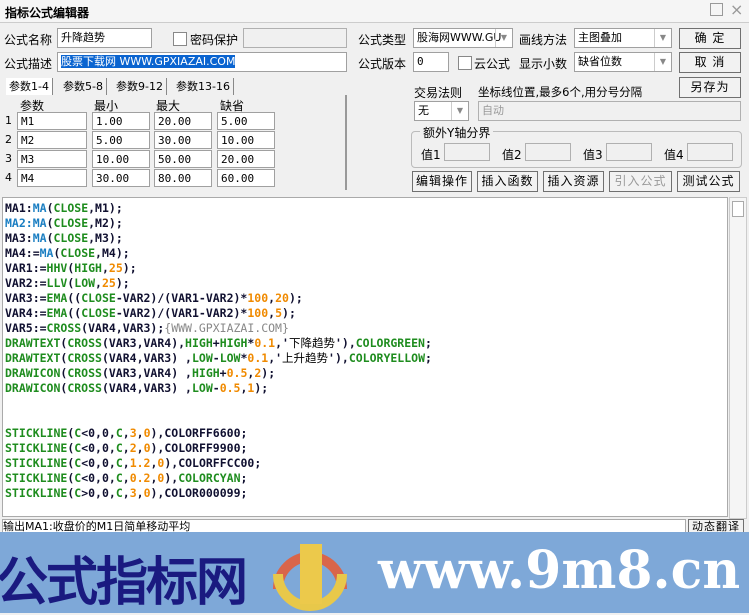 The width and height of the screenshot is (749, 615). I want to click on code-token: COLORYELLOW, so click(386, 358).